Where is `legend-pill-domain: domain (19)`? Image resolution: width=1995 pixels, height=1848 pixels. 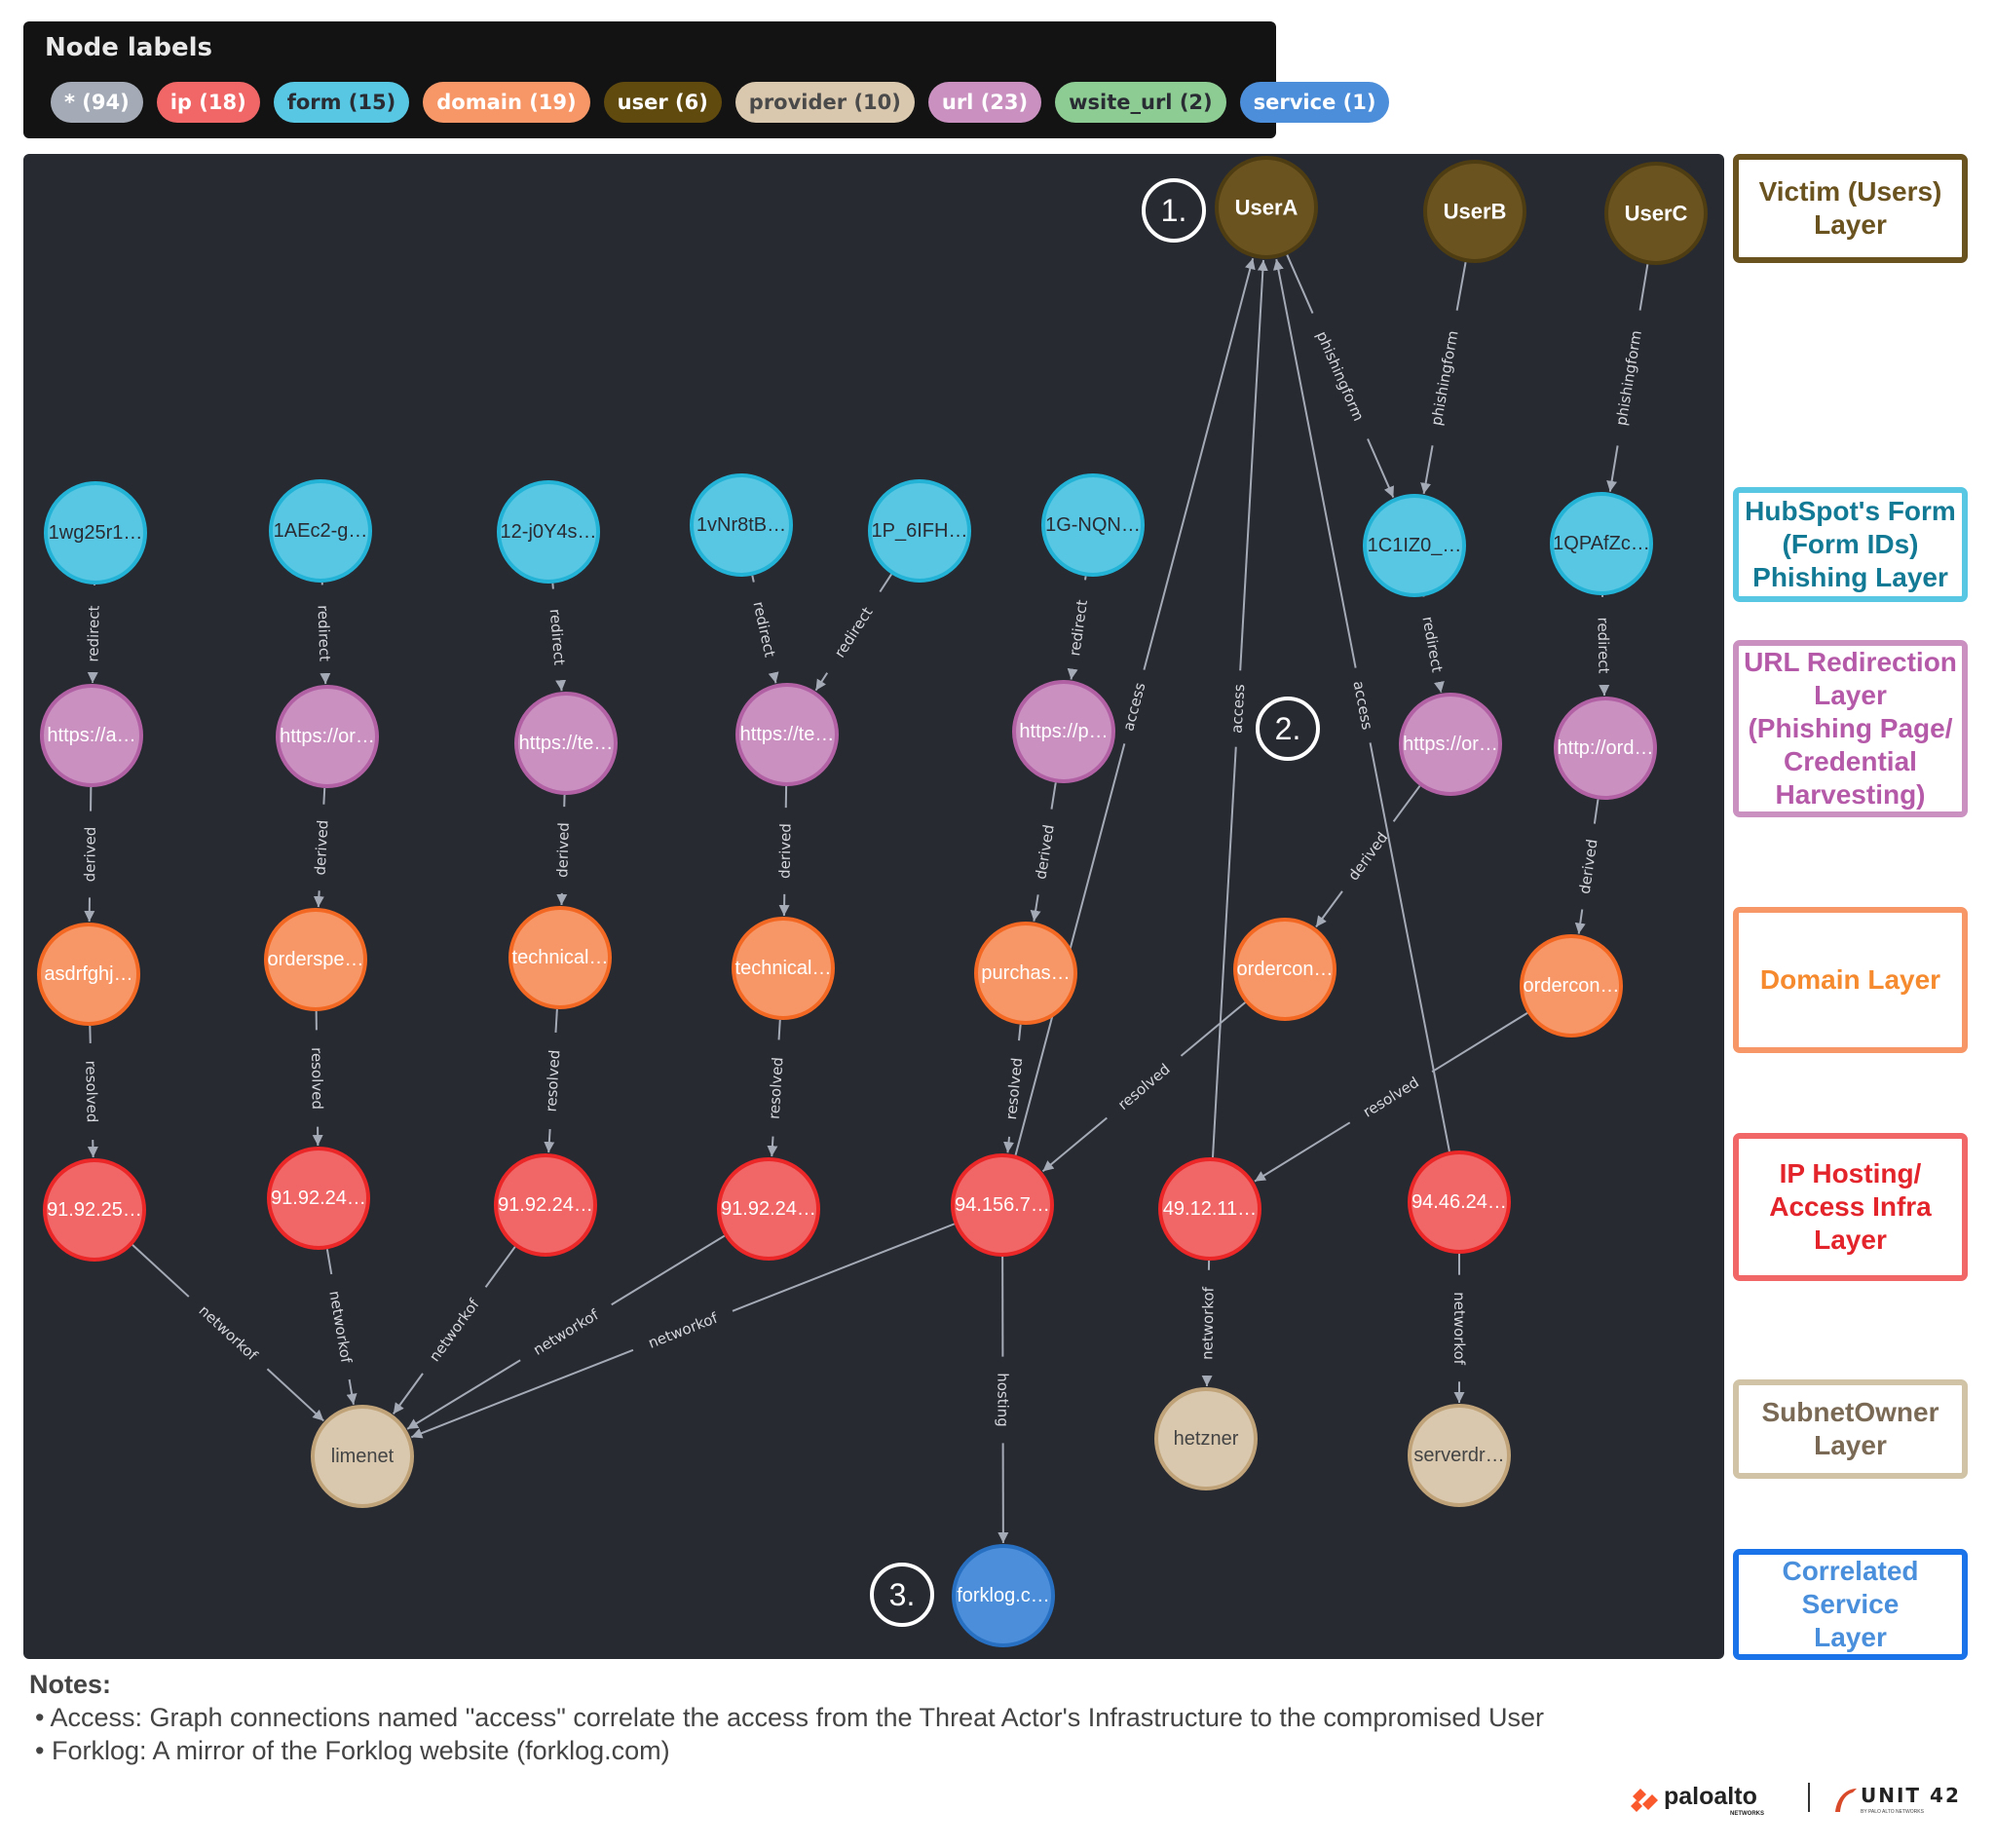 legend-pill-domain: domain (19) is located at coordinates (506, 103).